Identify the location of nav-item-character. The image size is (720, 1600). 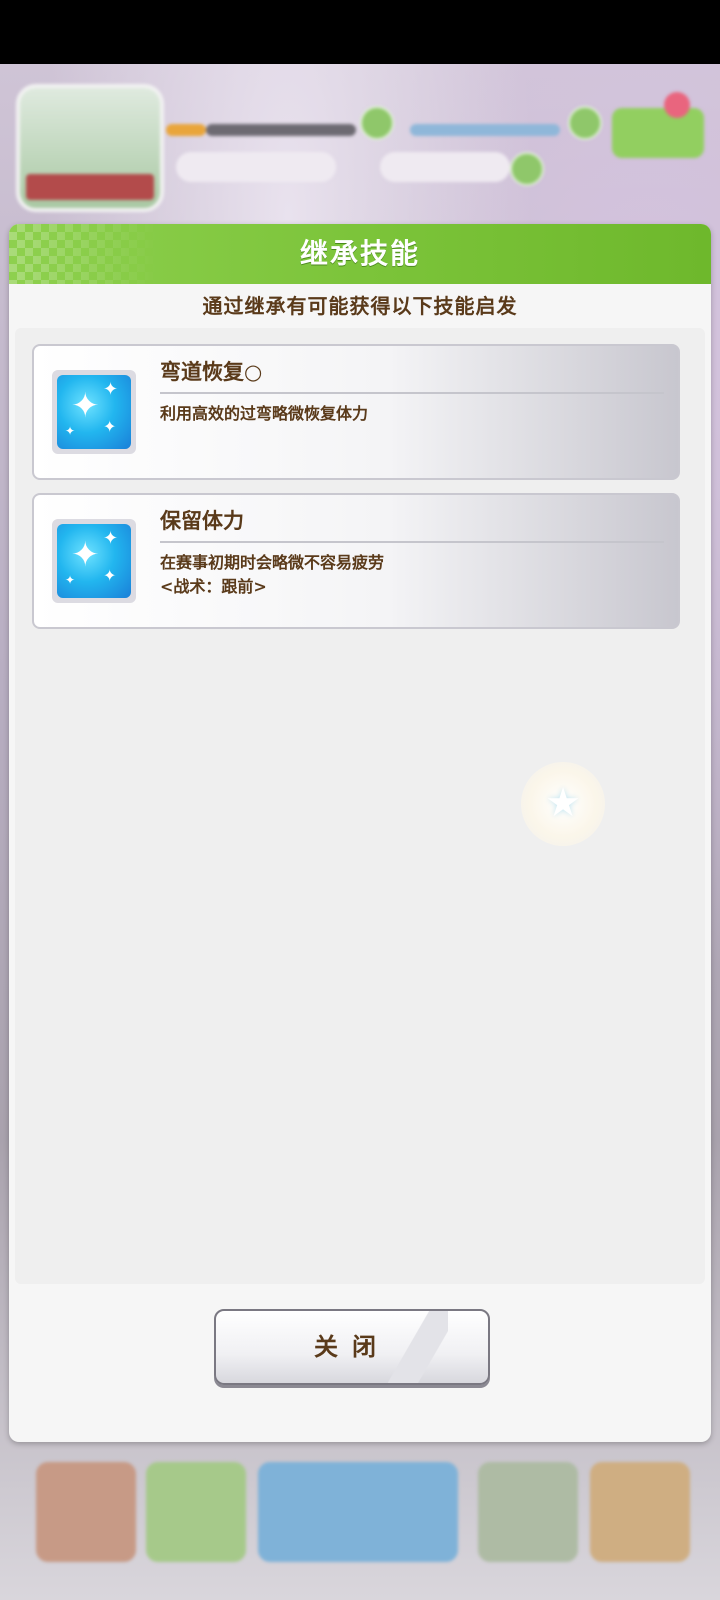
(86, 1512).